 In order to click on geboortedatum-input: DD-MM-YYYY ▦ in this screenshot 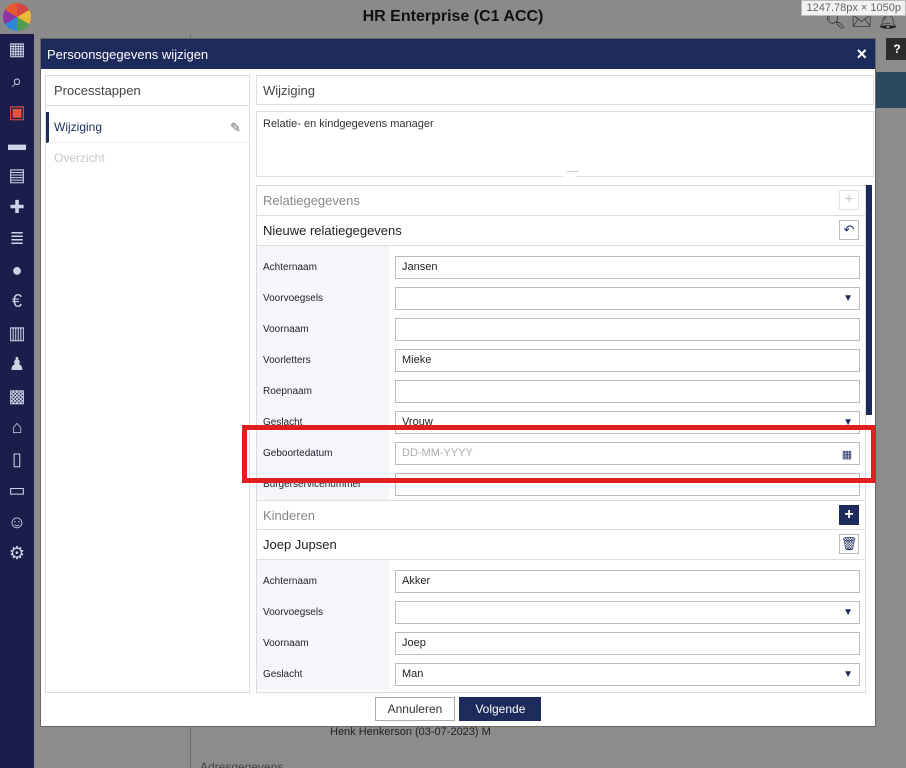, I will do `click(627, 453)`.